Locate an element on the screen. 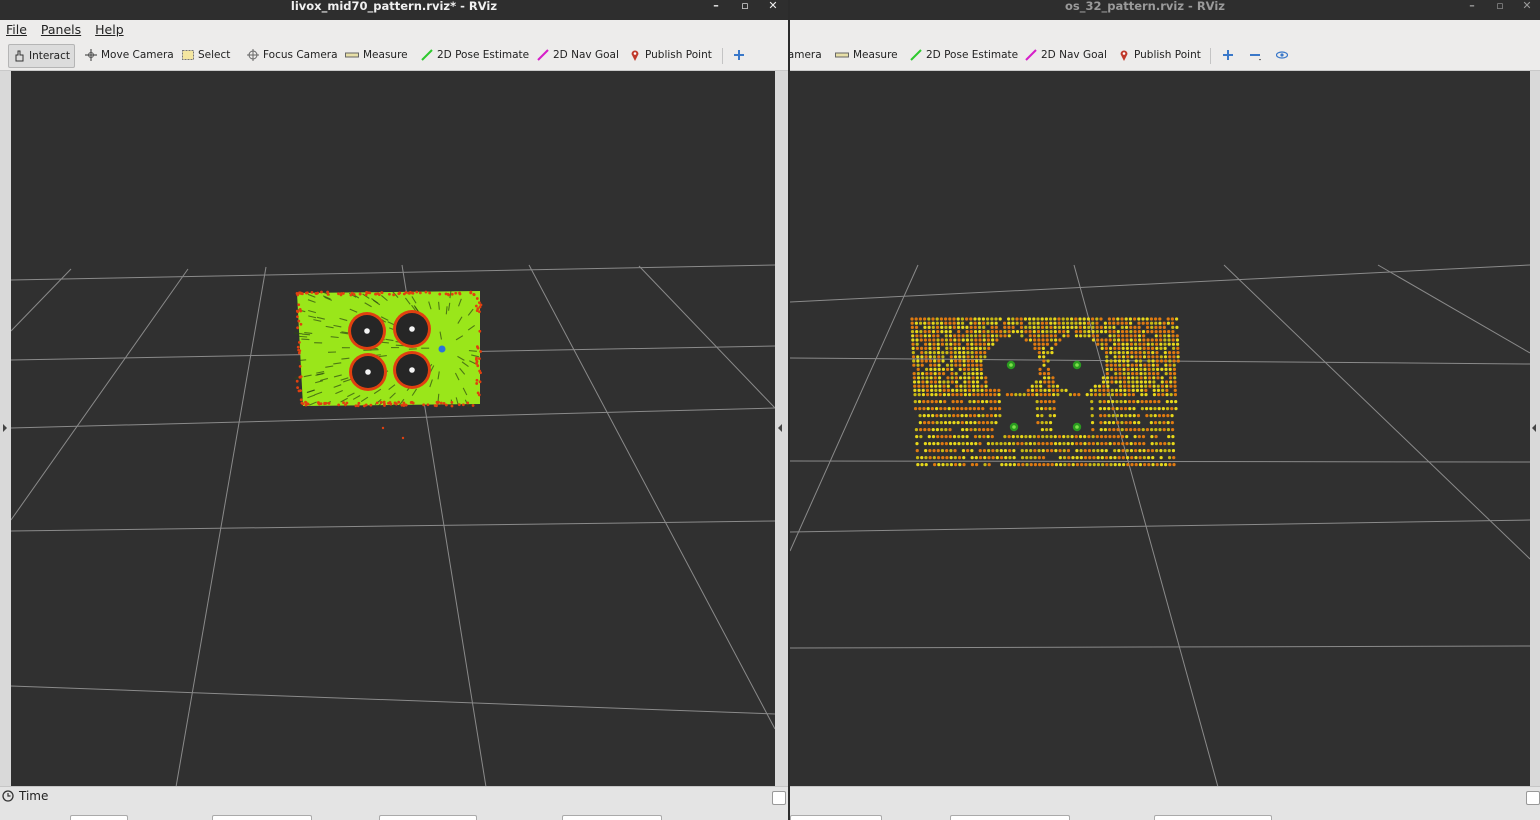 Image resolution: width=1540 pixels, height=820 pixels. focus-camera-tool-button: Focus Camera is located at coordinates (292, 55).